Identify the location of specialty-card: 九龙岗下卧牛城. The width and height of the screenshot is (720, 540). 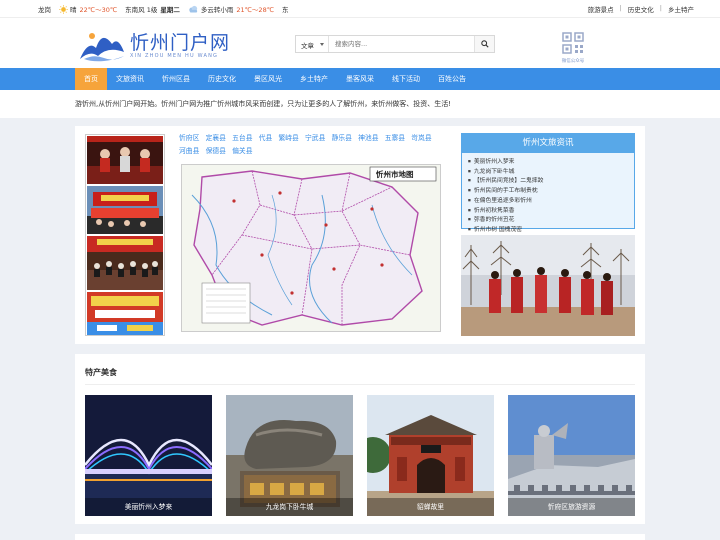
(289, 455).